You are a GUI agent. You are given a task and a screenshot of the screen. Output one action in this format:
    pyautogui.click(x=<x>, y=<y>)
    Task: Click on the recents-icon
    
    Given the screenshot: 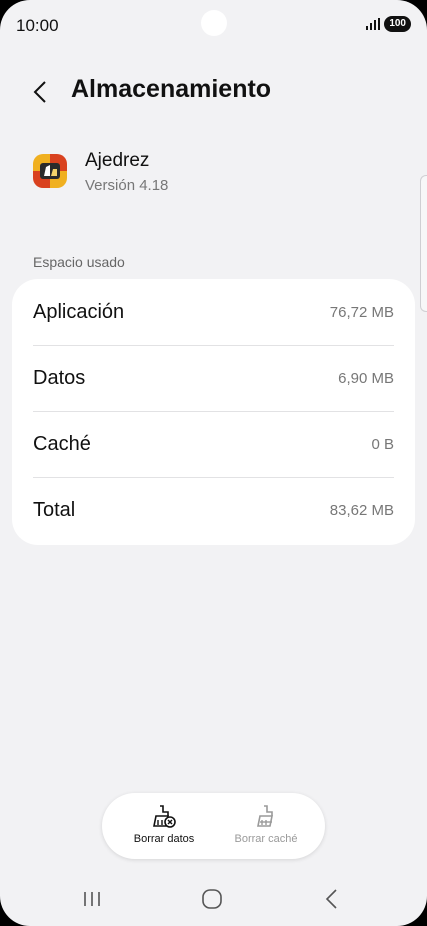 What is the action you would take?
    pyautogui.click(x=92, y=899)
    